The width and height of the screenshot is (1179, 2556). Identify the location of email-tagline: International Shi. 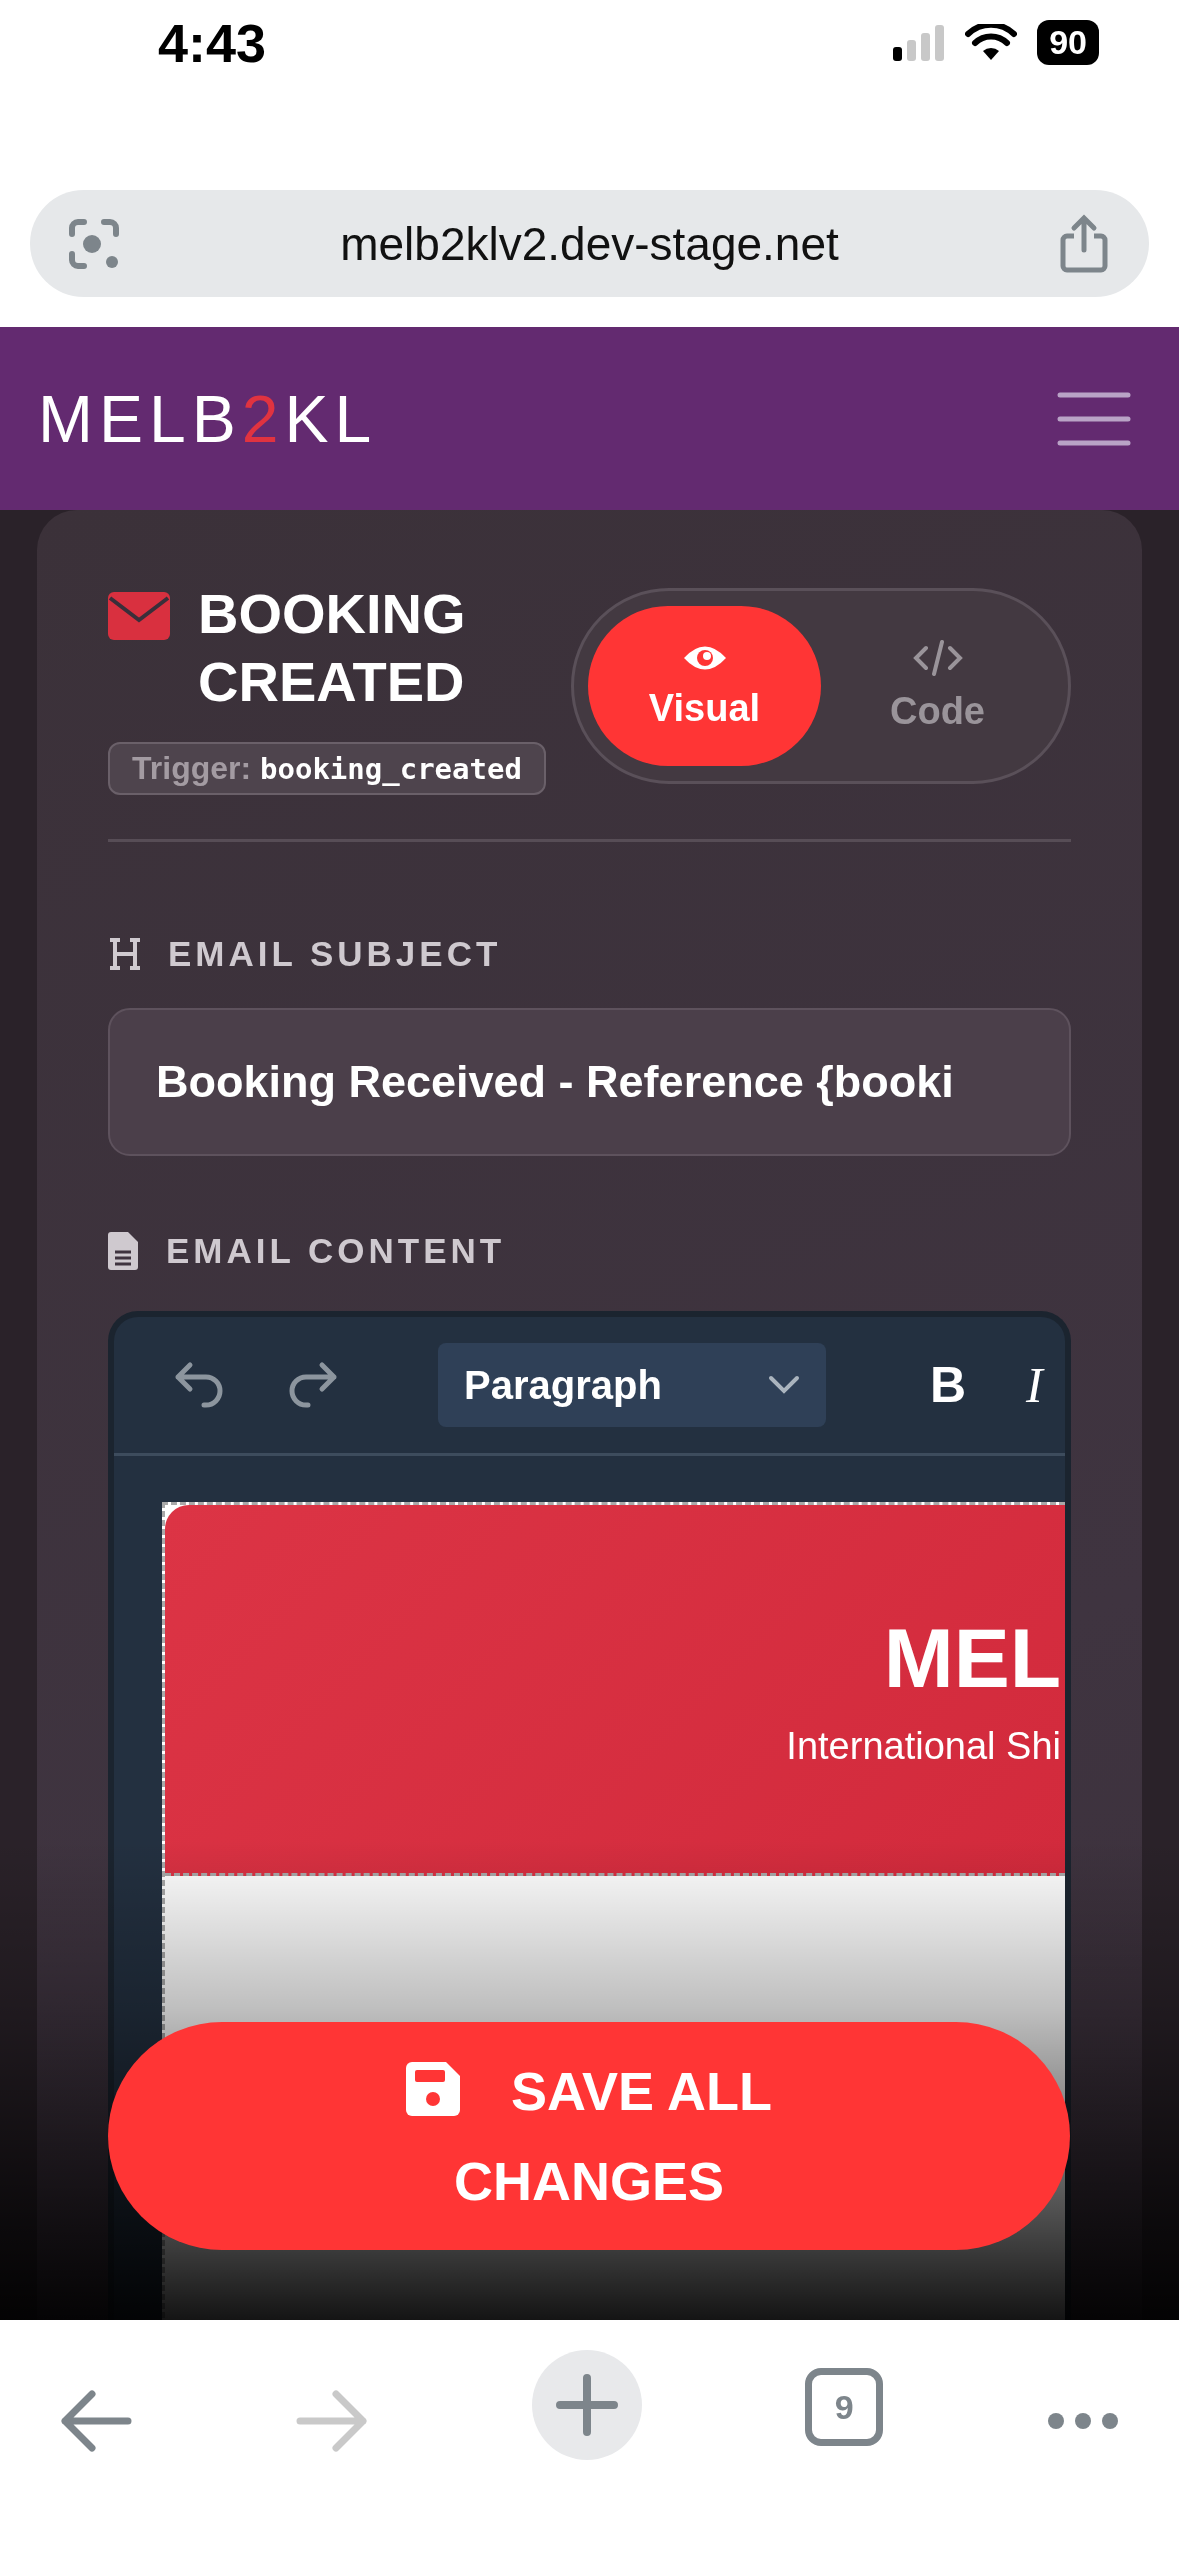
(923, 1746).